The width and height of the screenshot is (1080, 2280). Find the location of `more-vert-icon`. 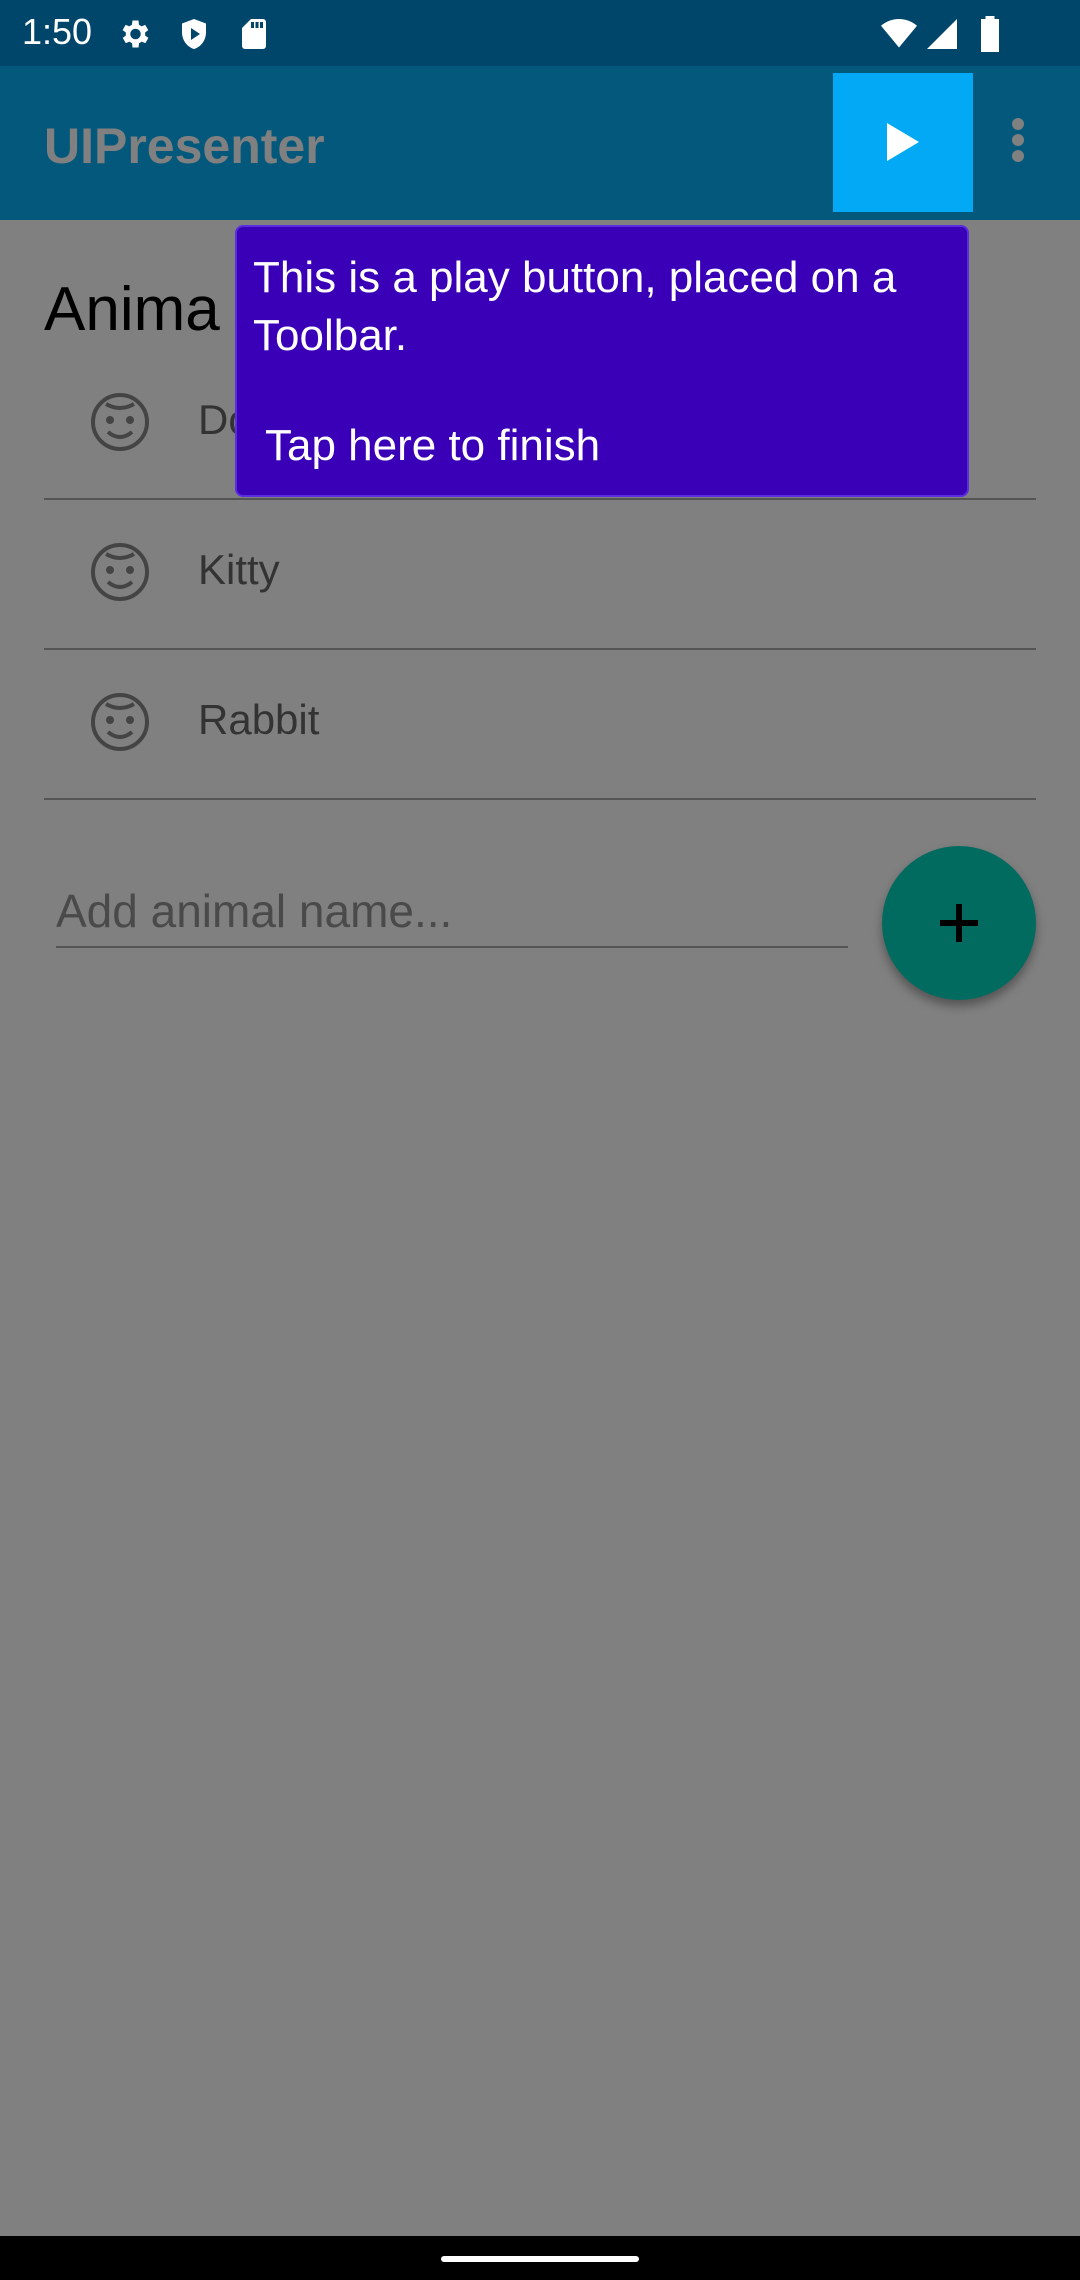

more-vert-icon is located at coordinates (1018, 140).